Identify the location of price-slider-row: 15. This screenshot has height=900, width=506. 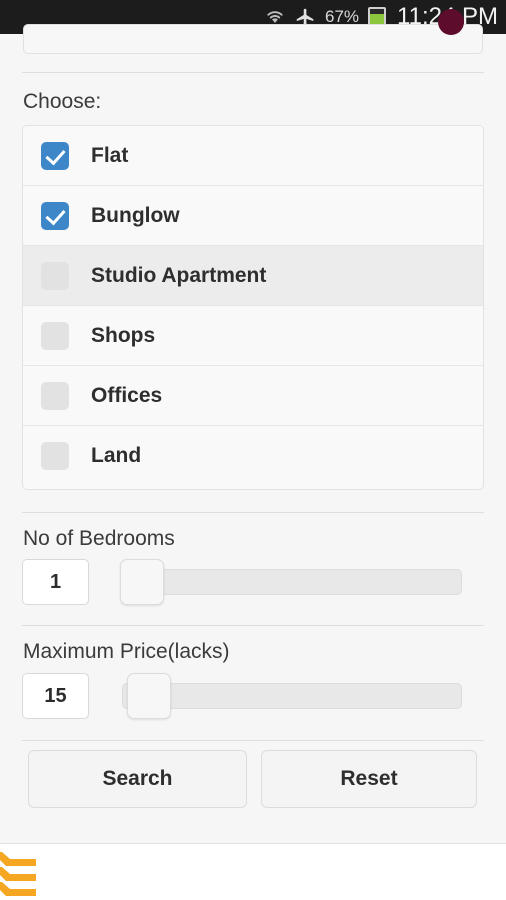
(253, 696).